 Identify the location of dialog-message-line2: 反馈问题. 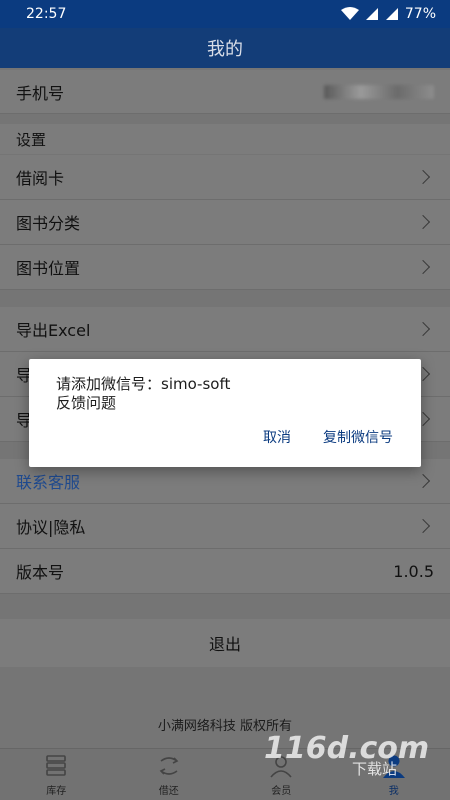
(86, 403).